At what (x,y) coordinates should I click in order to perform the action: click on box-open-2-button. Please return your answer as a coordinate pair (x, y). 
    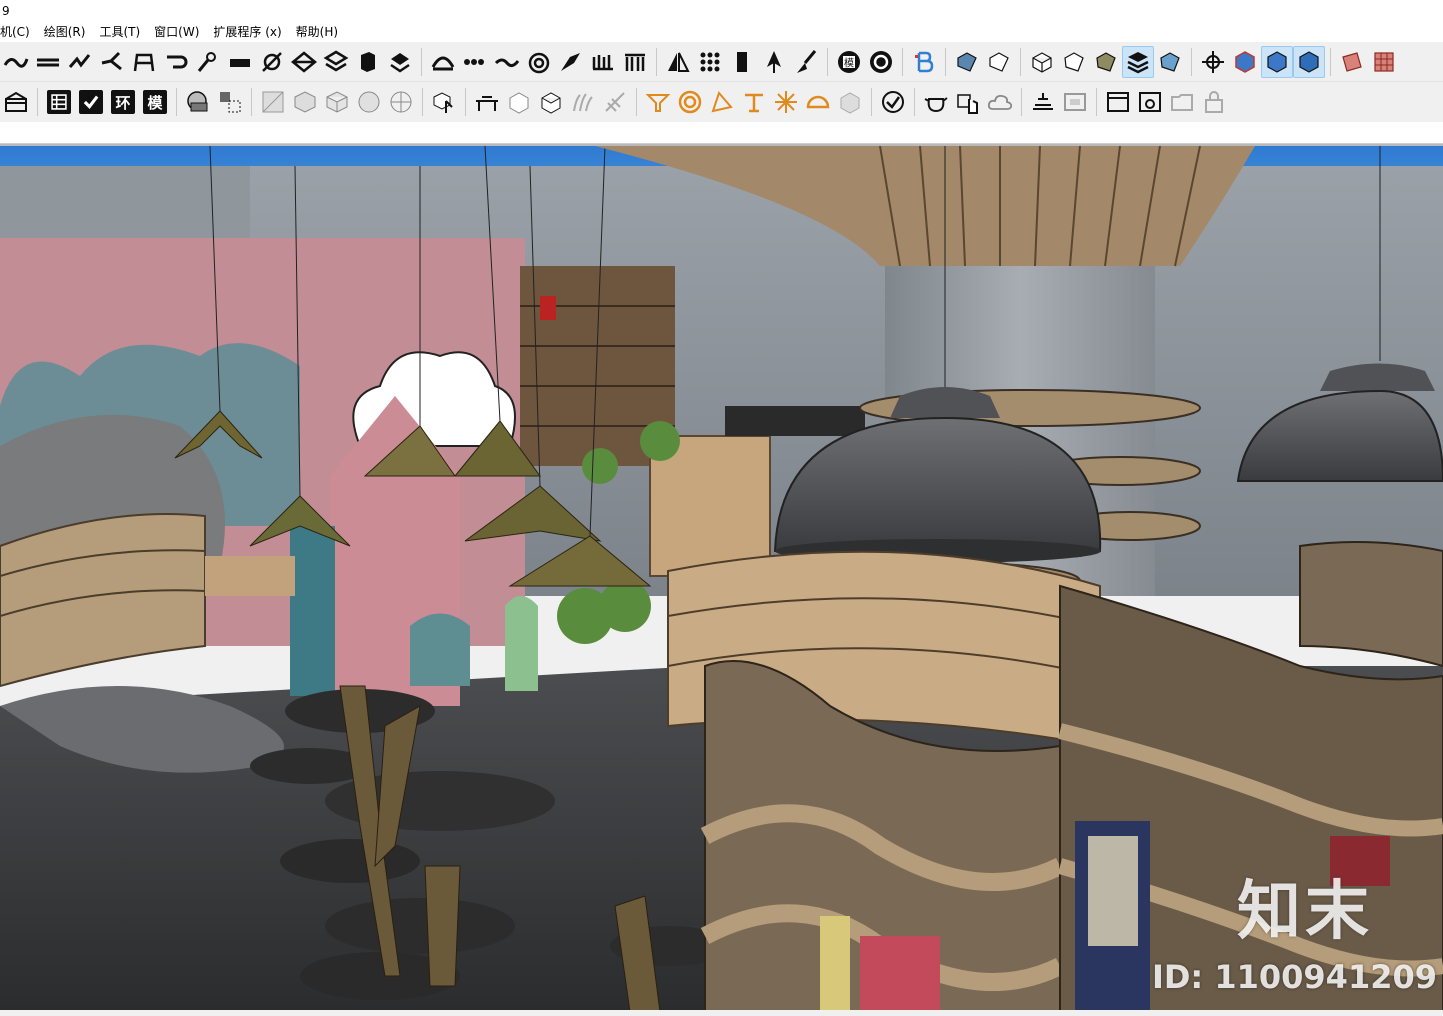
    Looking at the image, I should click on (1074, 62).